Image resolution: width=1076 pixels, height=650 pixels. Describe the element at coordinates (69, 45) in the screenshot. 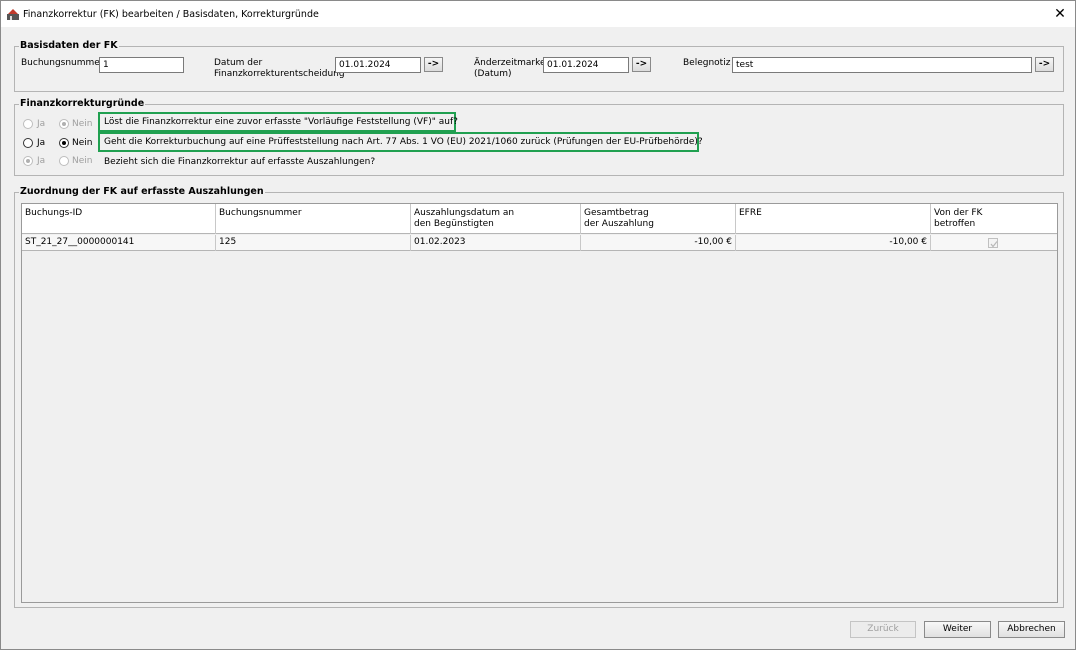

I see `basisdaten-title: Basisdaten der FK` at that location.